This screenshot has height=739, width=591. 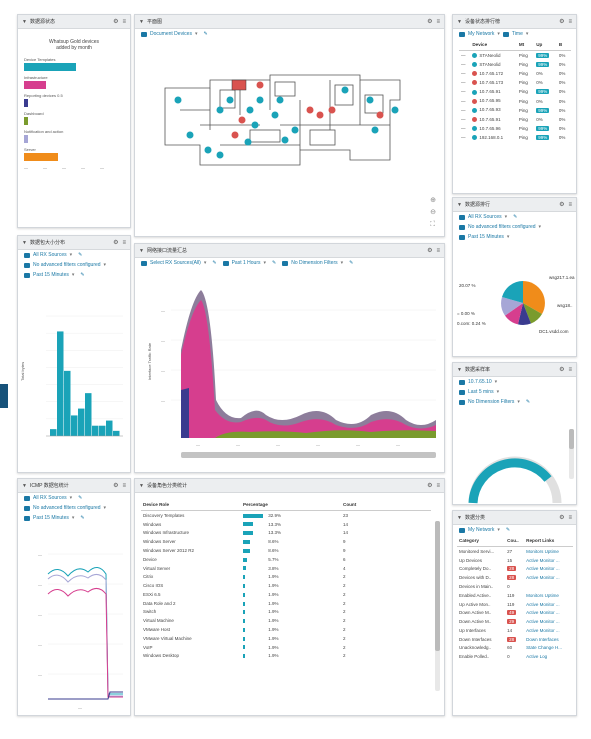 What do you see at coordinates (515, 100) in the screenshot?
I see `table-row: — 10.7.65.95 Ping 0% 0%` at bounding box center [515, 100].